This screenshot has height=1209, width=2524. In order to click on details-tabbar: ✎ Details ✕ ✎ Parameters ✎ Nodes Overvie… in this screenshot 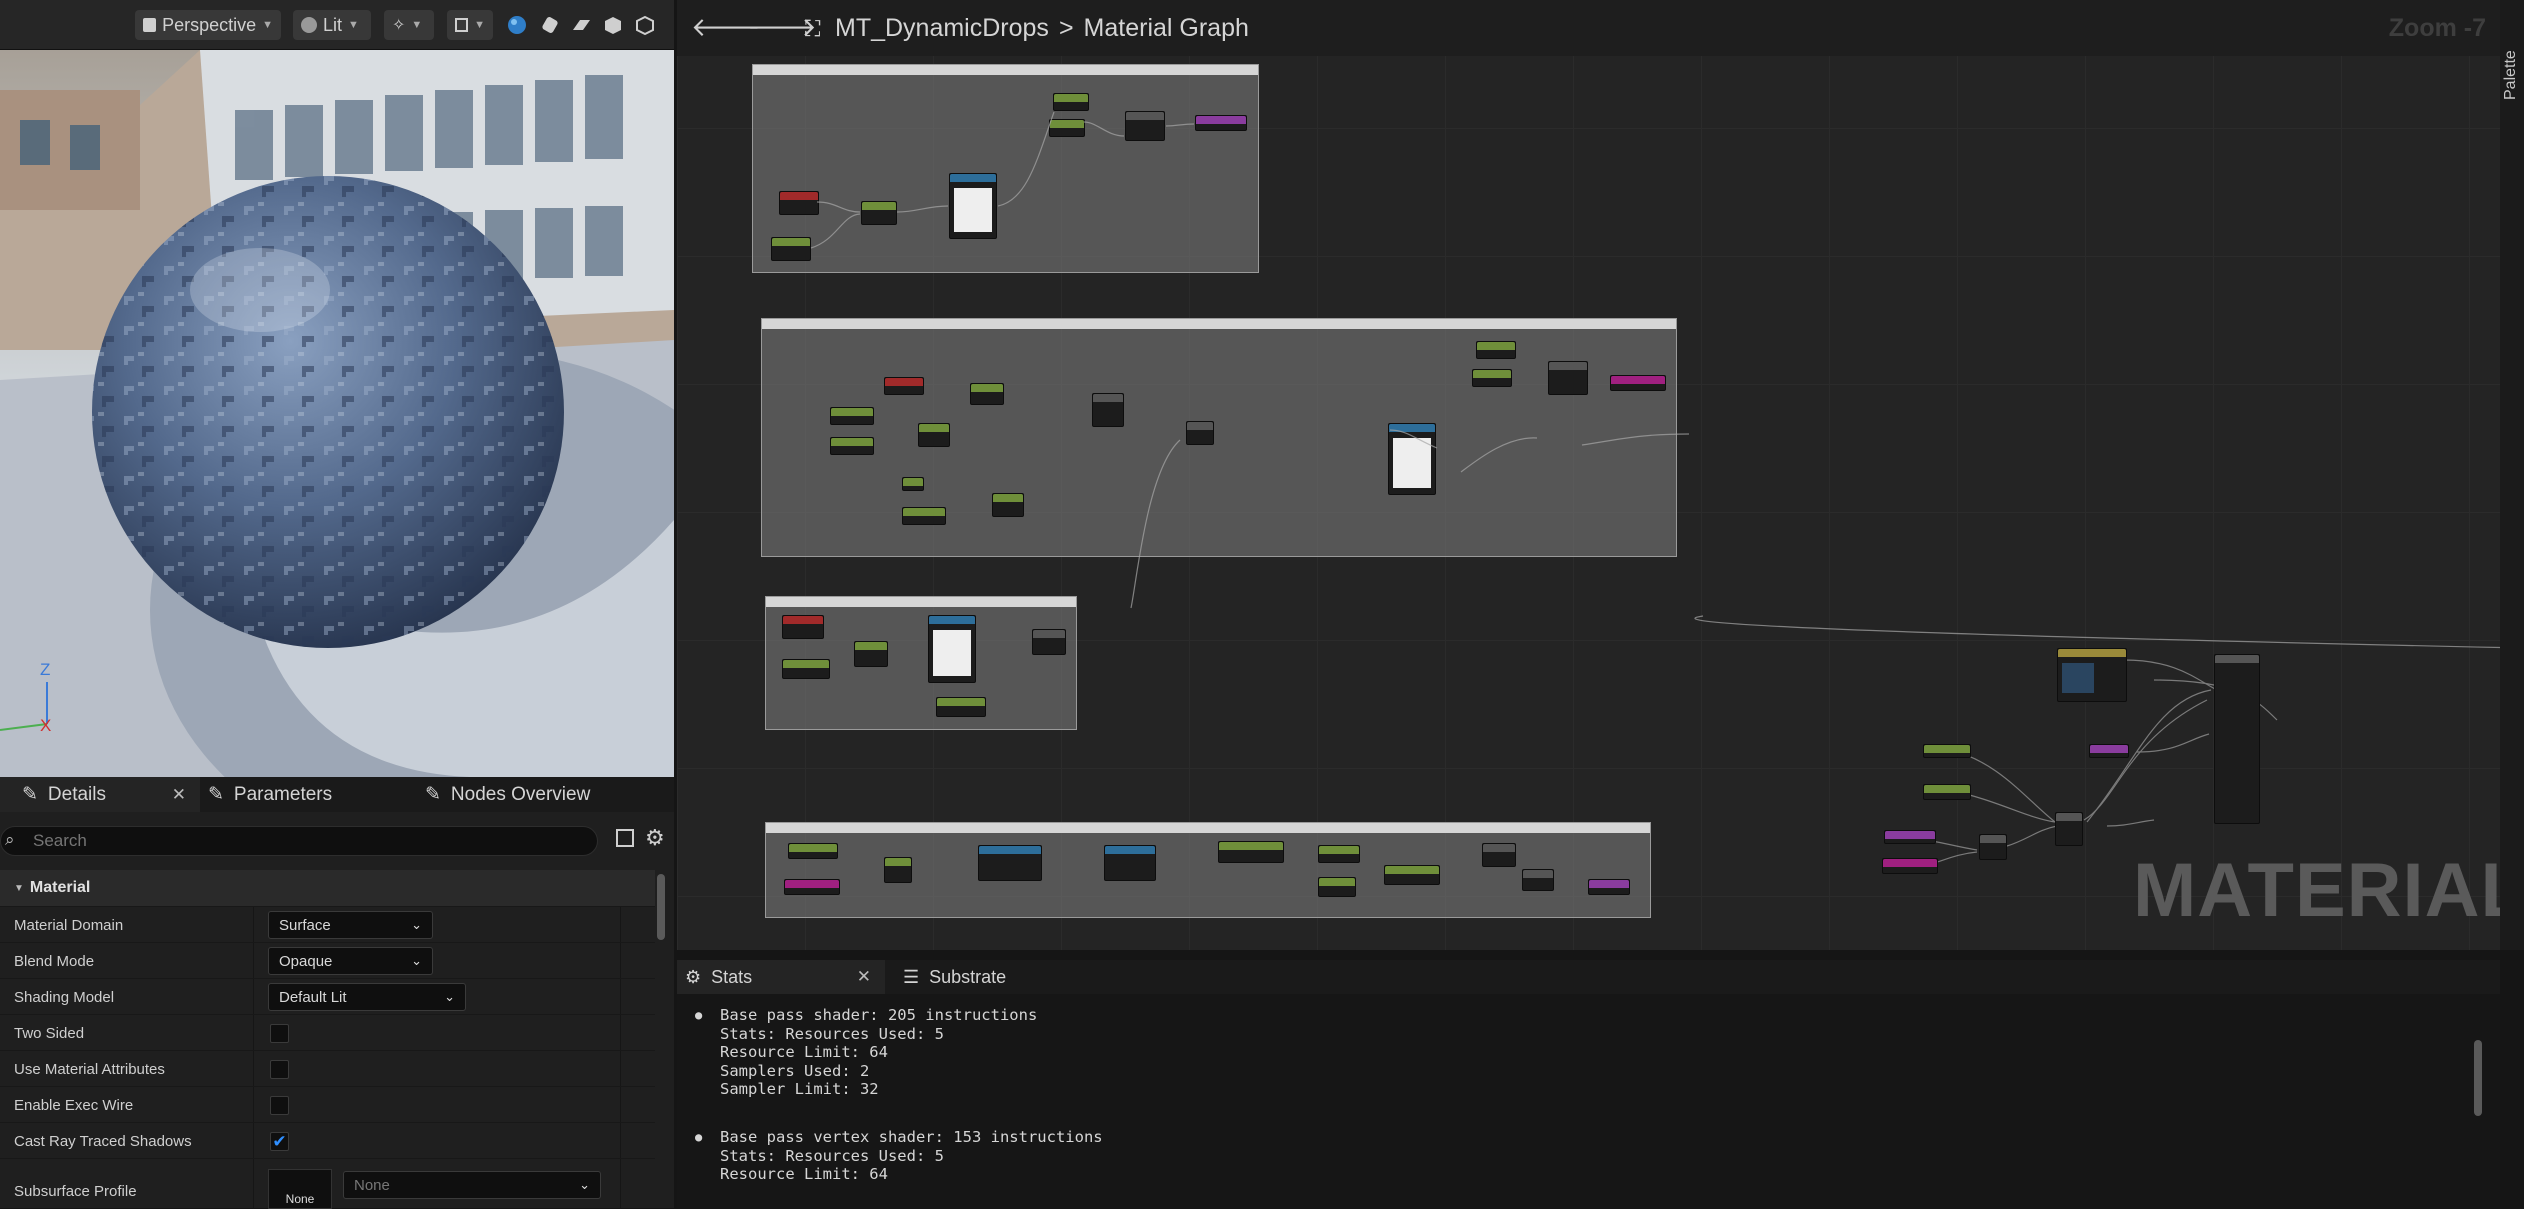, I will do `click(337, 794)`.